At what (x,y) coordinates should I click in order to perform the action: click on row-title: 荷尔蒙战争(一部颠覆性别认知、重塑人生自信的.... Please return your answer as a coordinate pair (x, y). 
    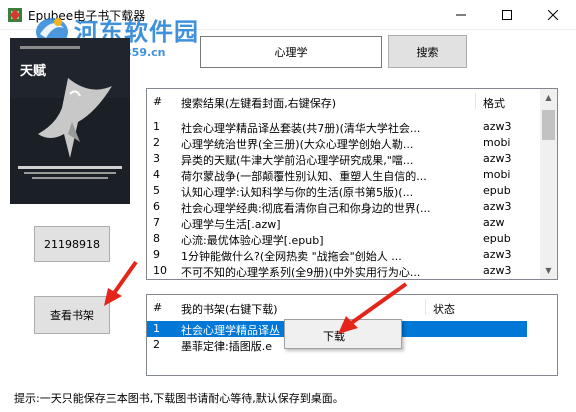
    Looking at the image, I should click on (304, 176).